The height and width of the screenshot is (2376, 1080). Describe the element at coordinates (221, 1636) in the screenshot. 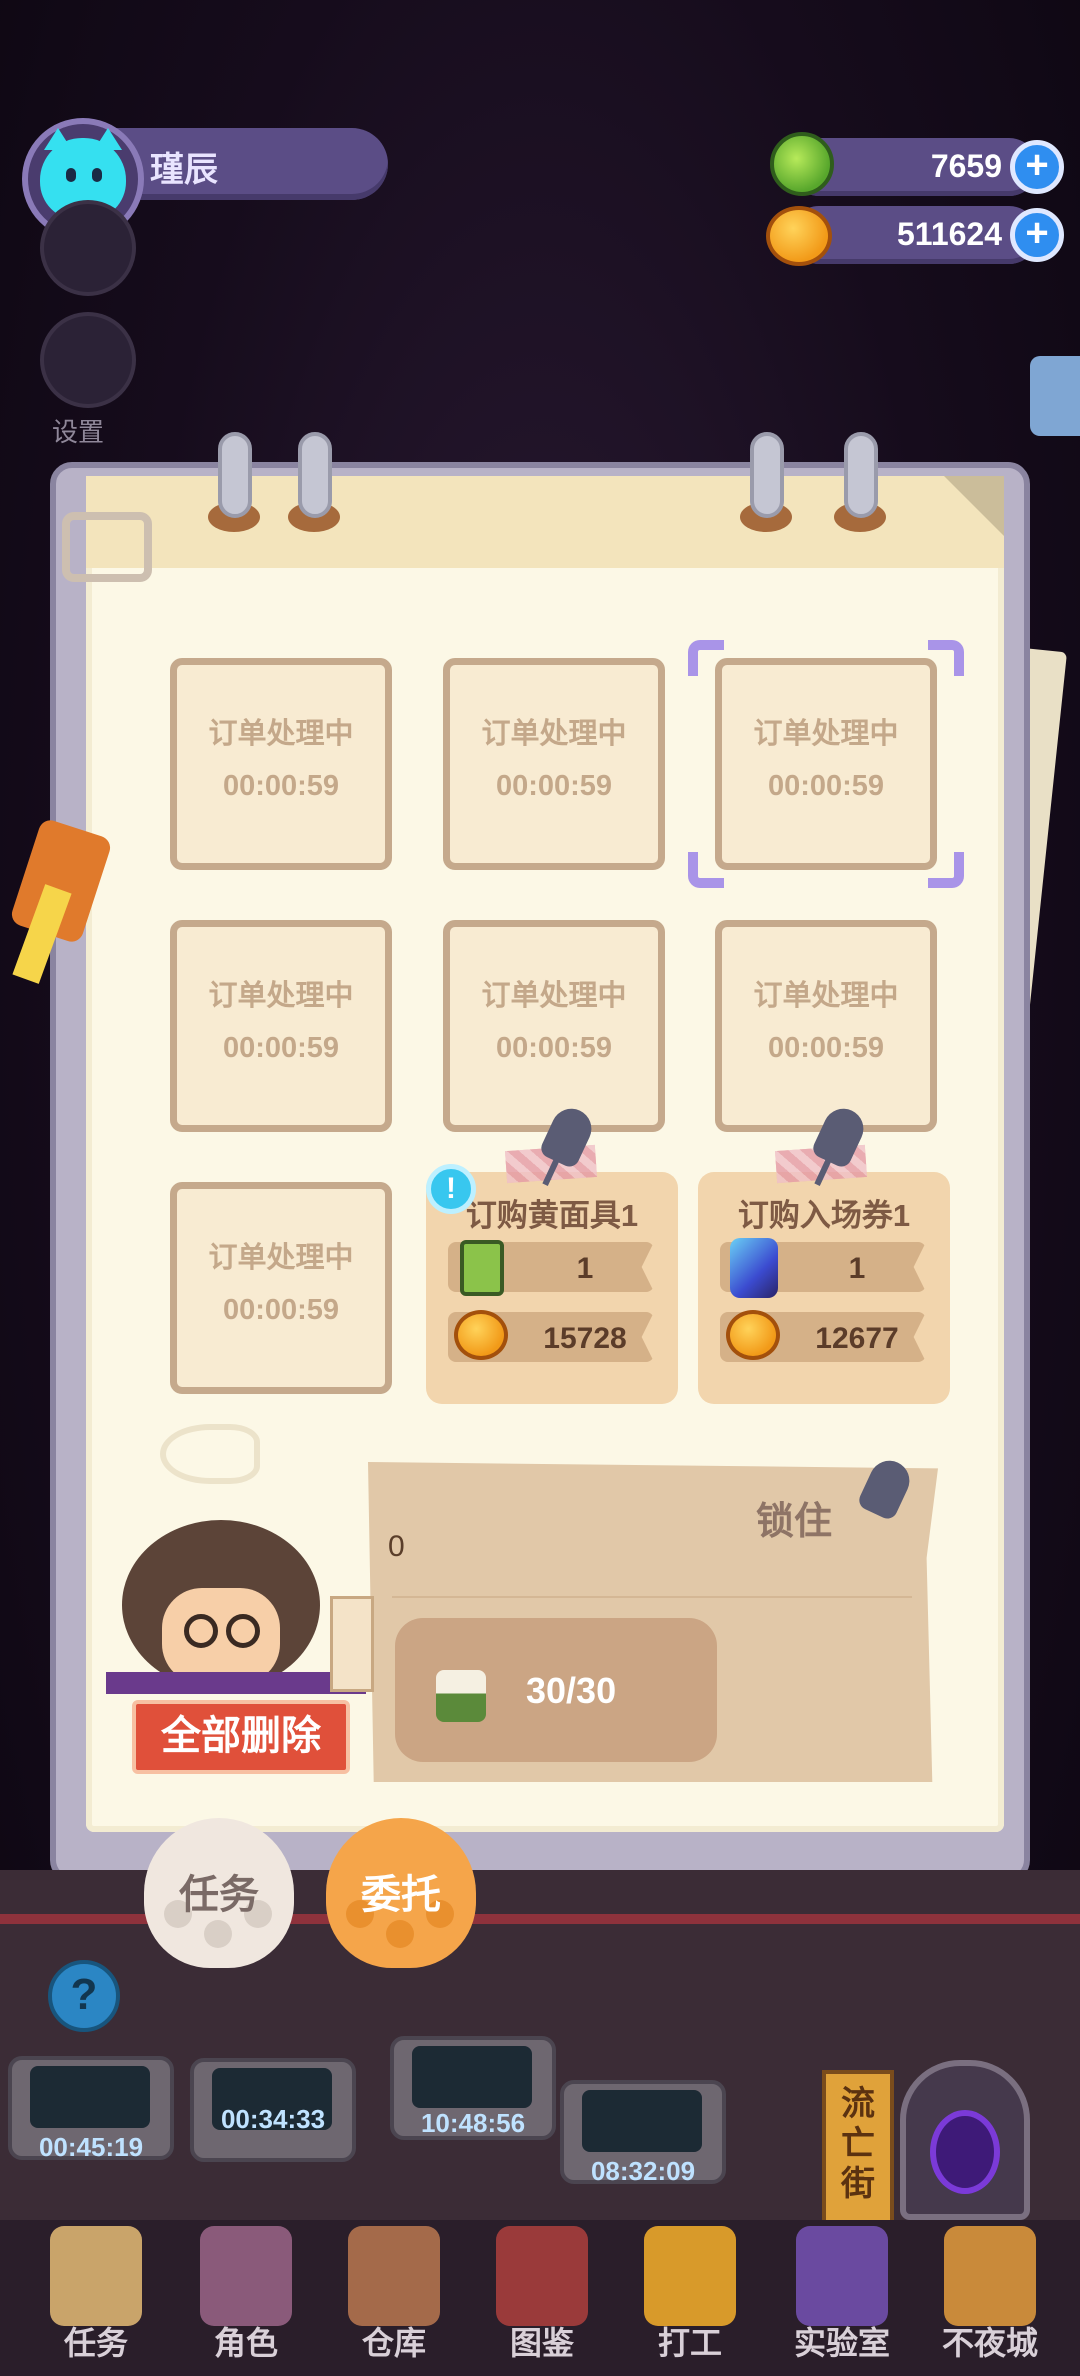

I see `clerk-npc-icon` at that location.